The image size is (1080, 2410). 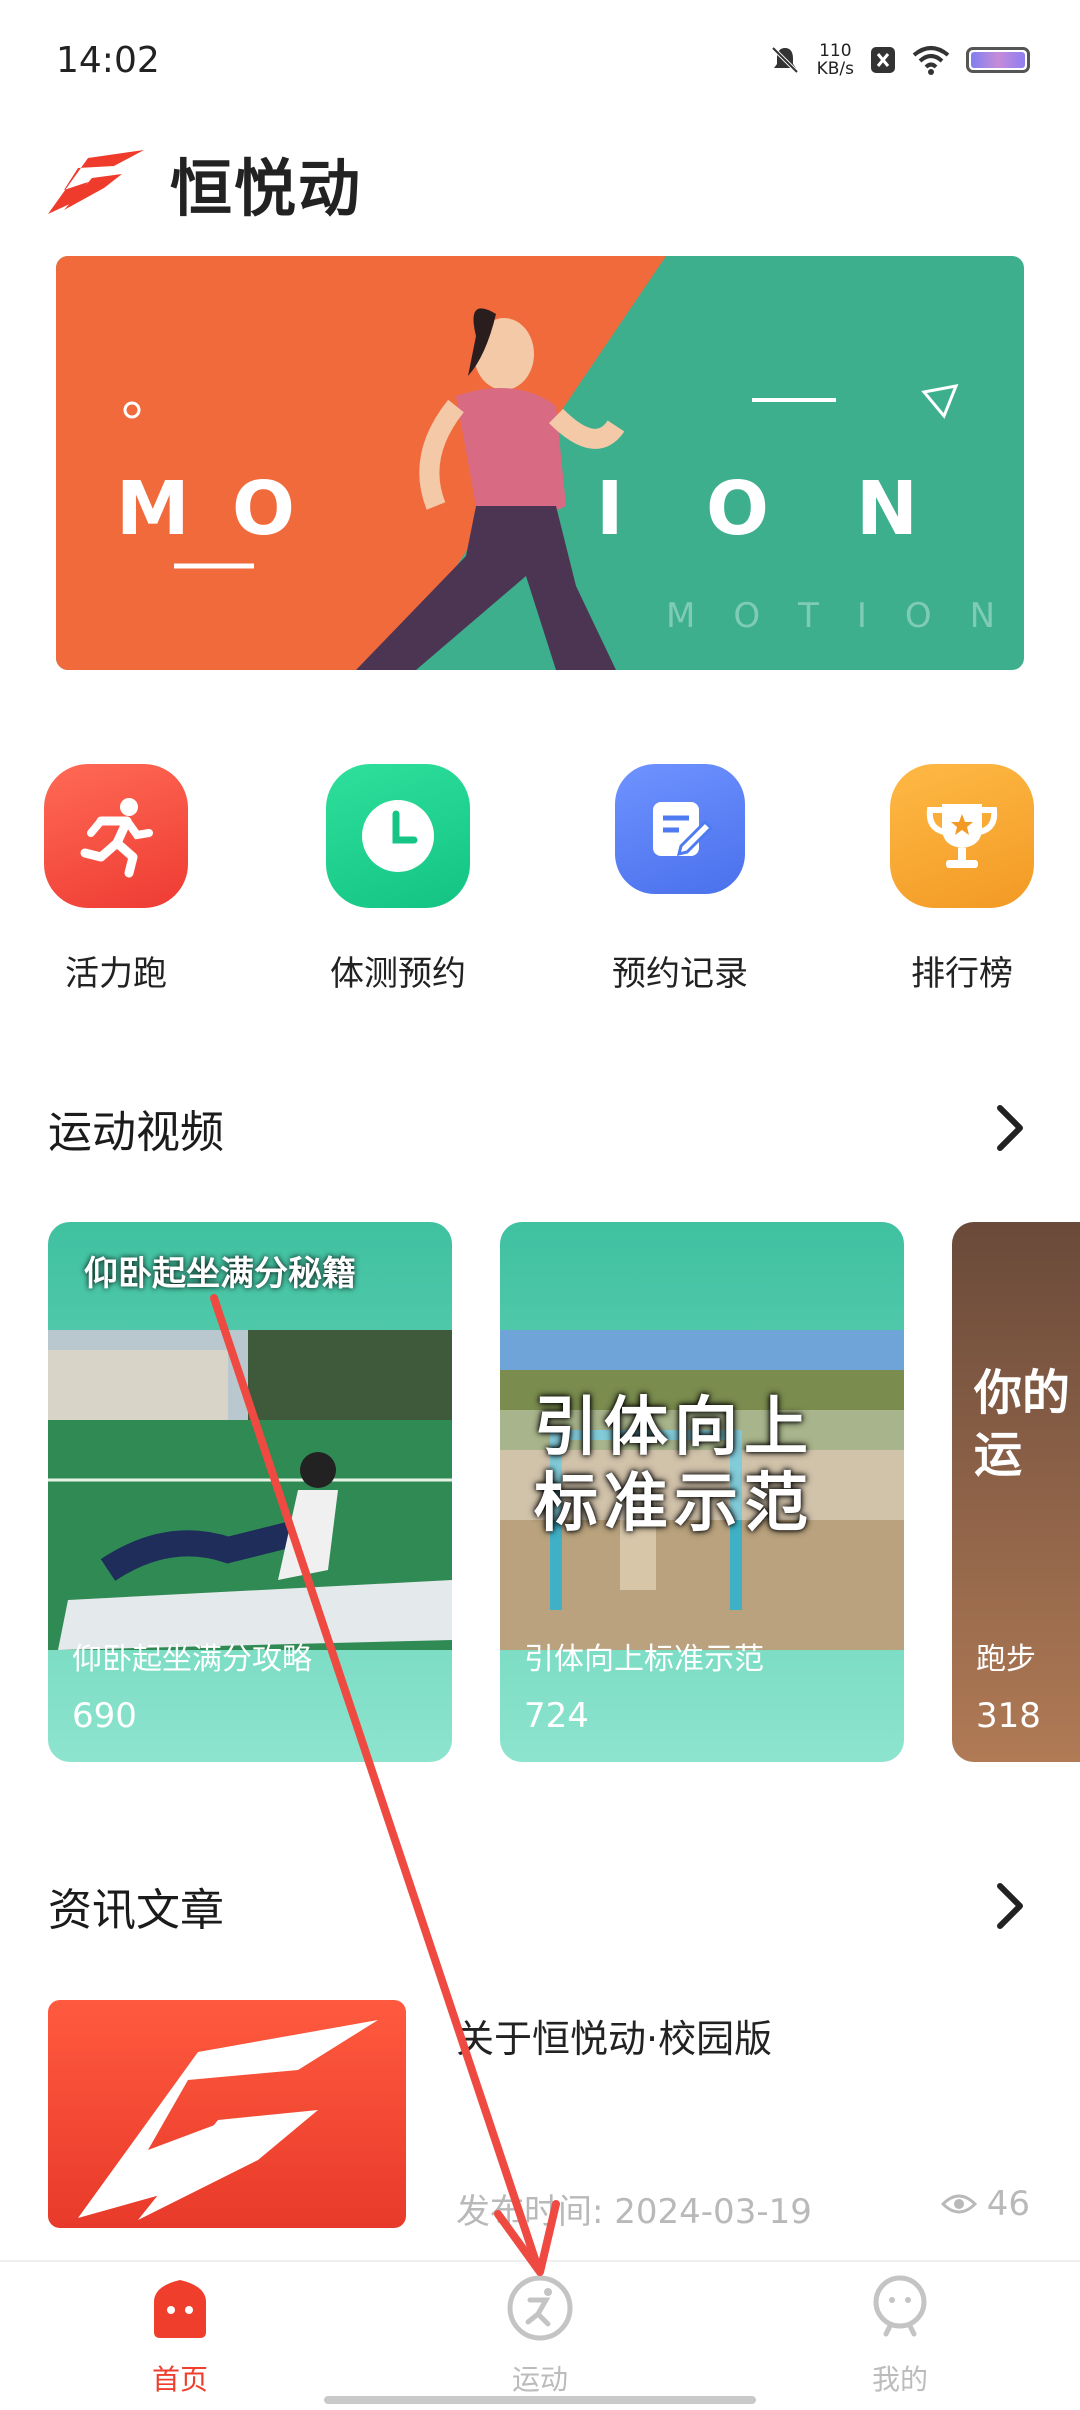 I want to click on video-thumbnail, so click(x=250, y=1490).